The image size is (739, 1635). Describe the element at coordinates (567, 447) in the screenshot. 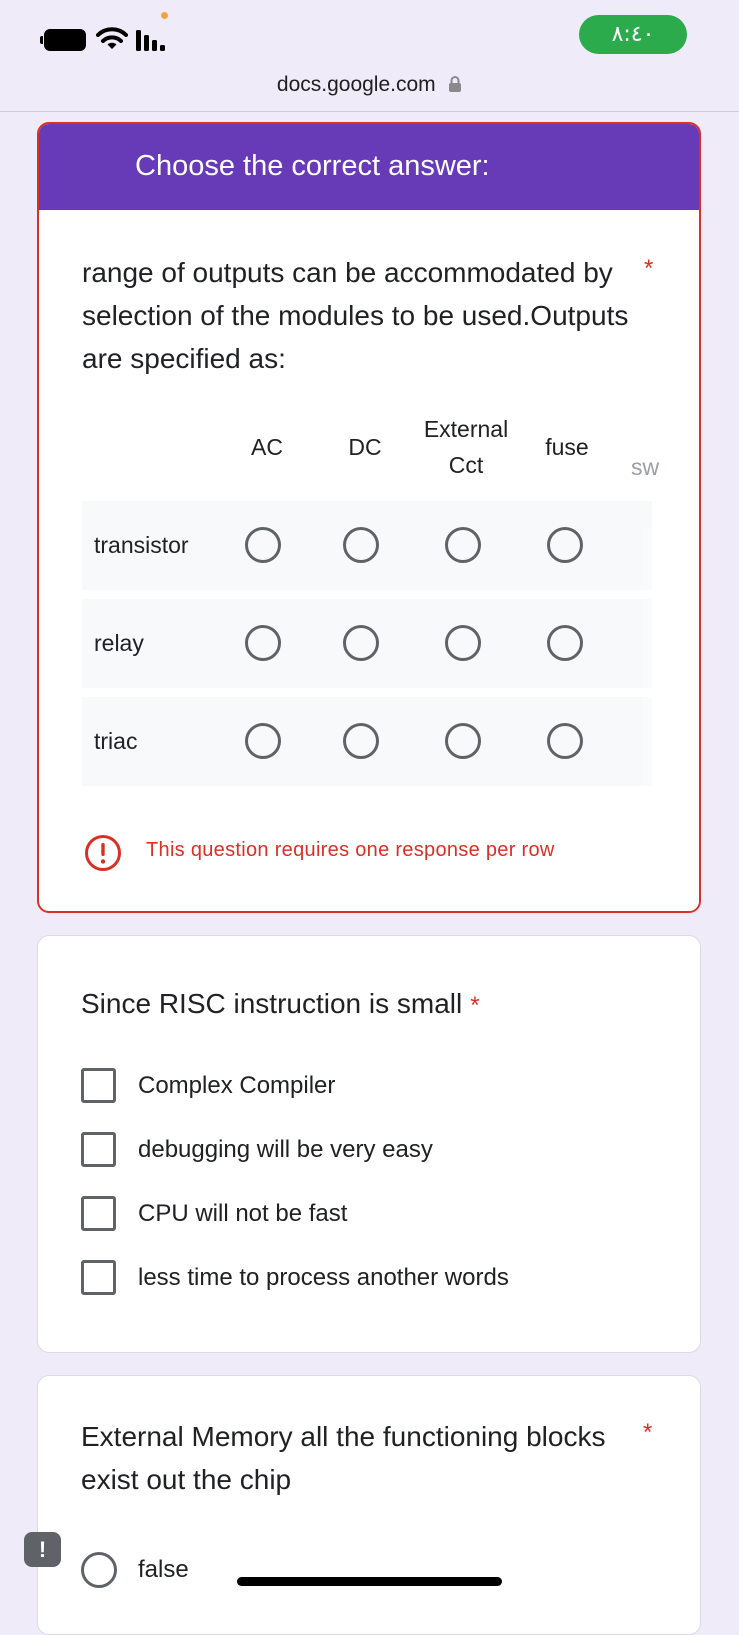

I see `grid-column-header: fuse` at that location.